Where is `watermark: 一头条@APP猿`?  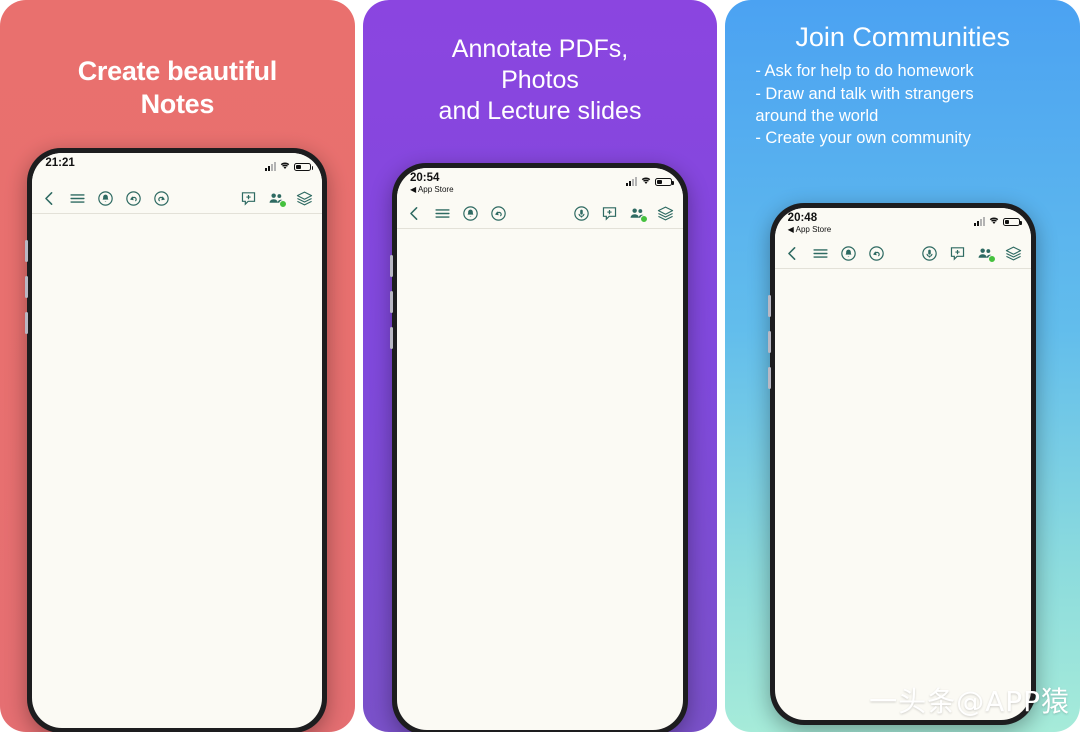
watermark: 一头条@APP猿 is located at coordinates (970, 701).